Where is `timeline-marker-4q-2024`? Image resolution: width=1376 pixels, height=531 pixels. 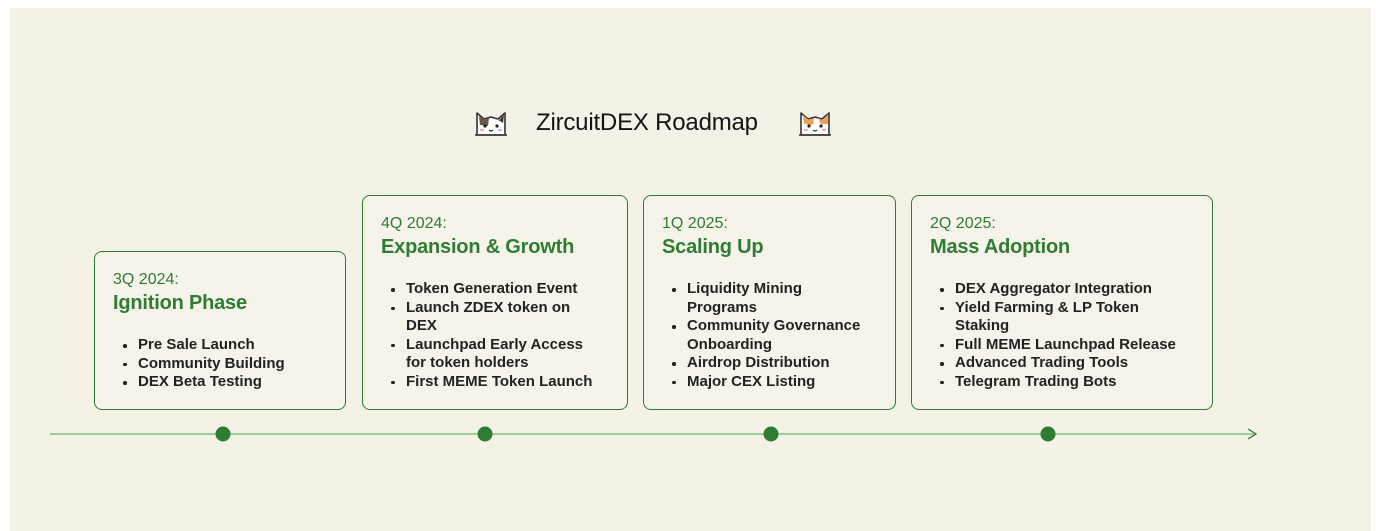 timeline-marker-4q-2024 is located at coordinates (485, 434).